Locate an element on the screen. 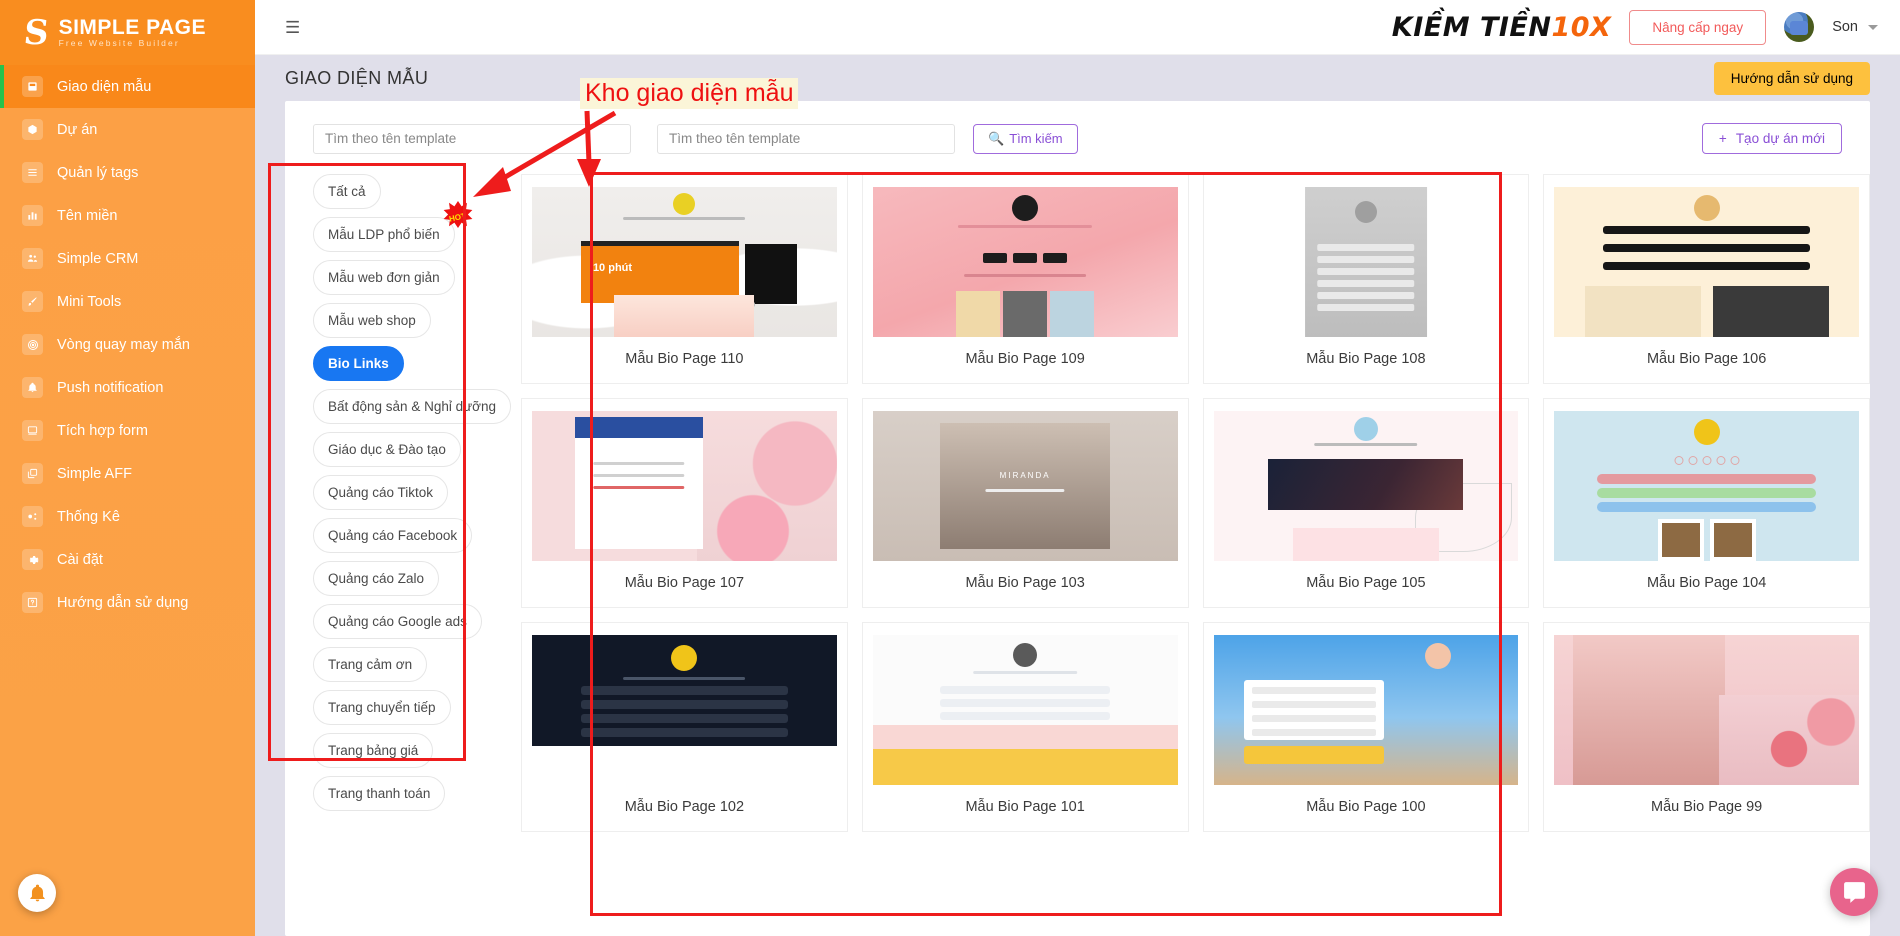  guide-button: Hướng dẫn sử dụng is located at coordinates (1791, 78).